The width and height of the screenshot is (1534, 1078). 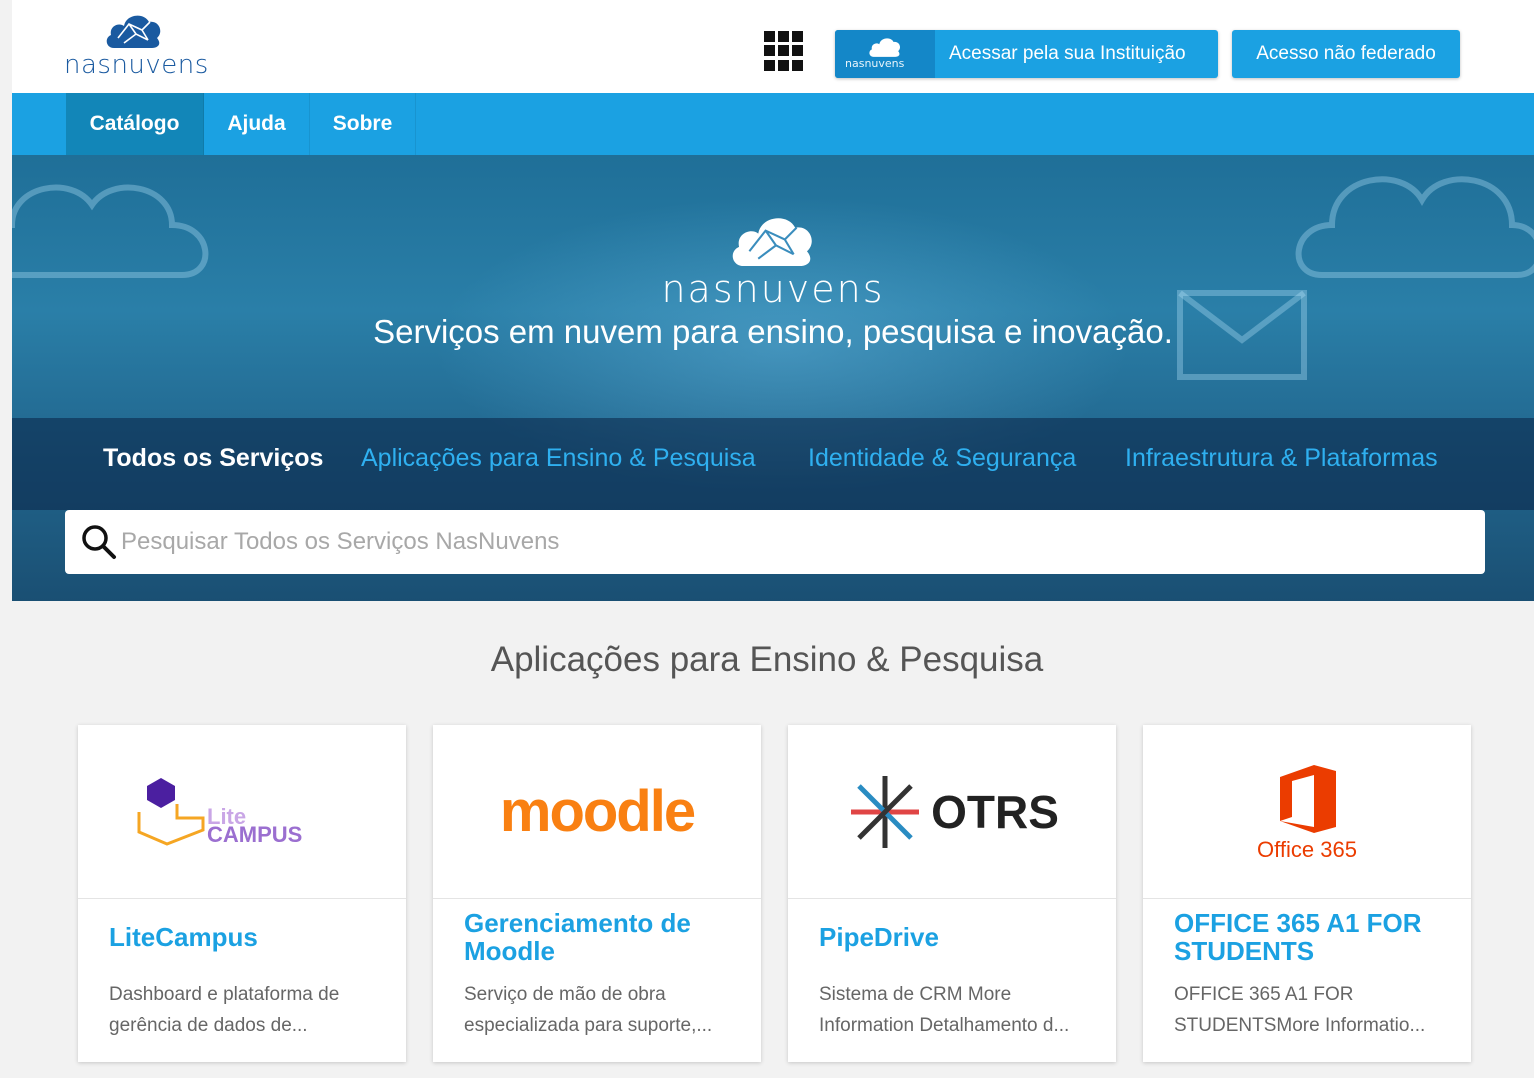 I want to click on nasnuvens-logo: nasnuvens, so click(x=144, y=44).